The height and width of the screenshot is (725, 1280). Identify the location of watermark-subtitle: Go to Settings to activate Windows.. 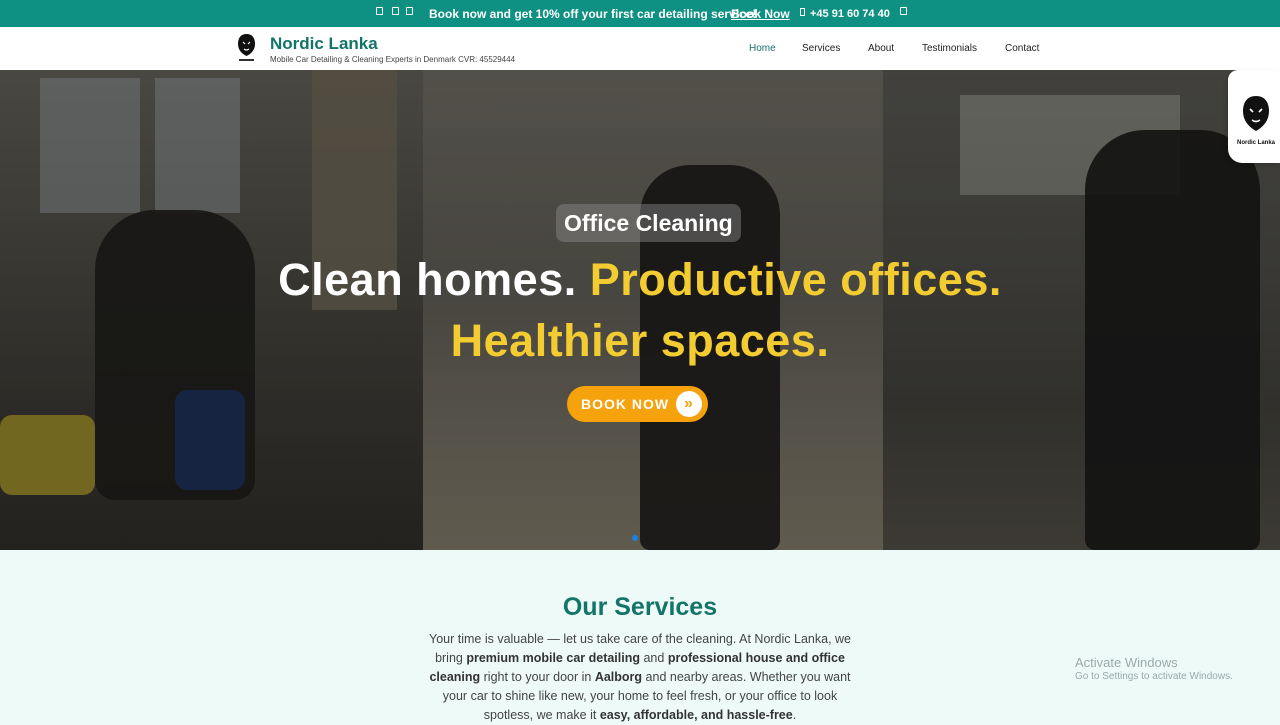
(1154, 676).